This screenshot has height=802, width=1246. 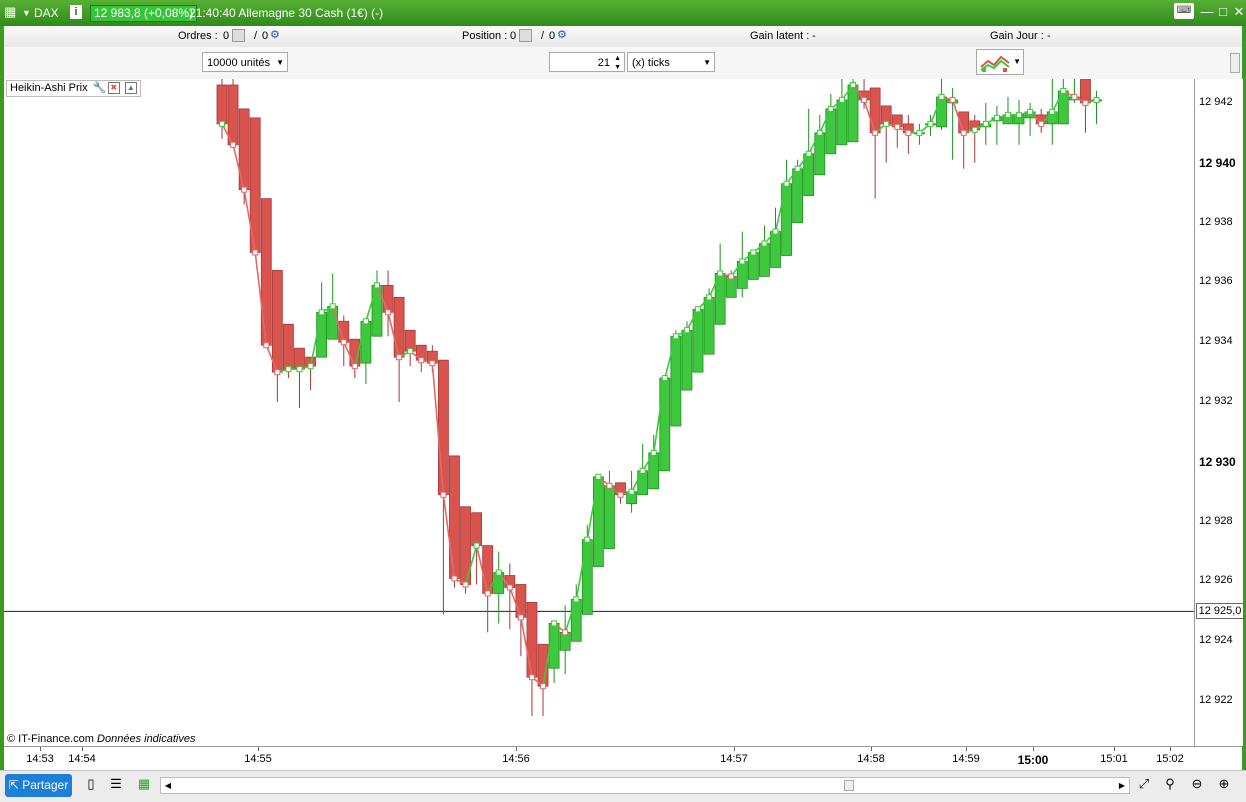 I want to click on remove-indicator-icon: ✖, so click(x=113, y=88).